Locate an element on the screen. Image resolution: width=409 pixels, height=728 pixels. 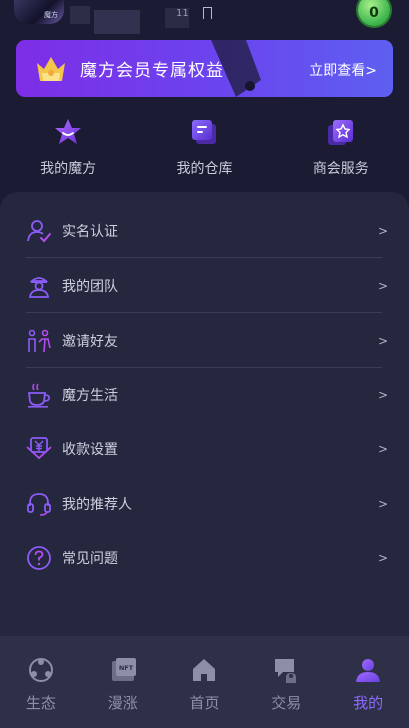
tab-mine: 我的 is located at coordinates (368, 682).